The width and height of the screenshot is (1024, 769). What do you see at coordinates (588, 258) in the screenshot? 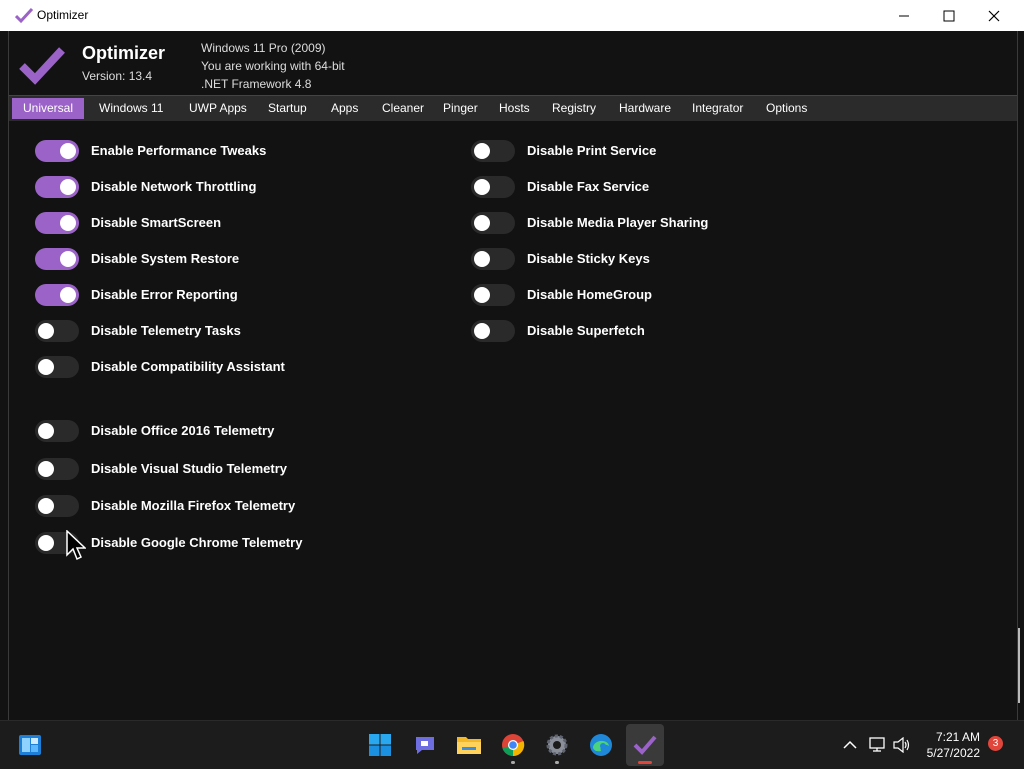
I see `option-label: Disable Sticky Keys` at bounding box center [588, 258].